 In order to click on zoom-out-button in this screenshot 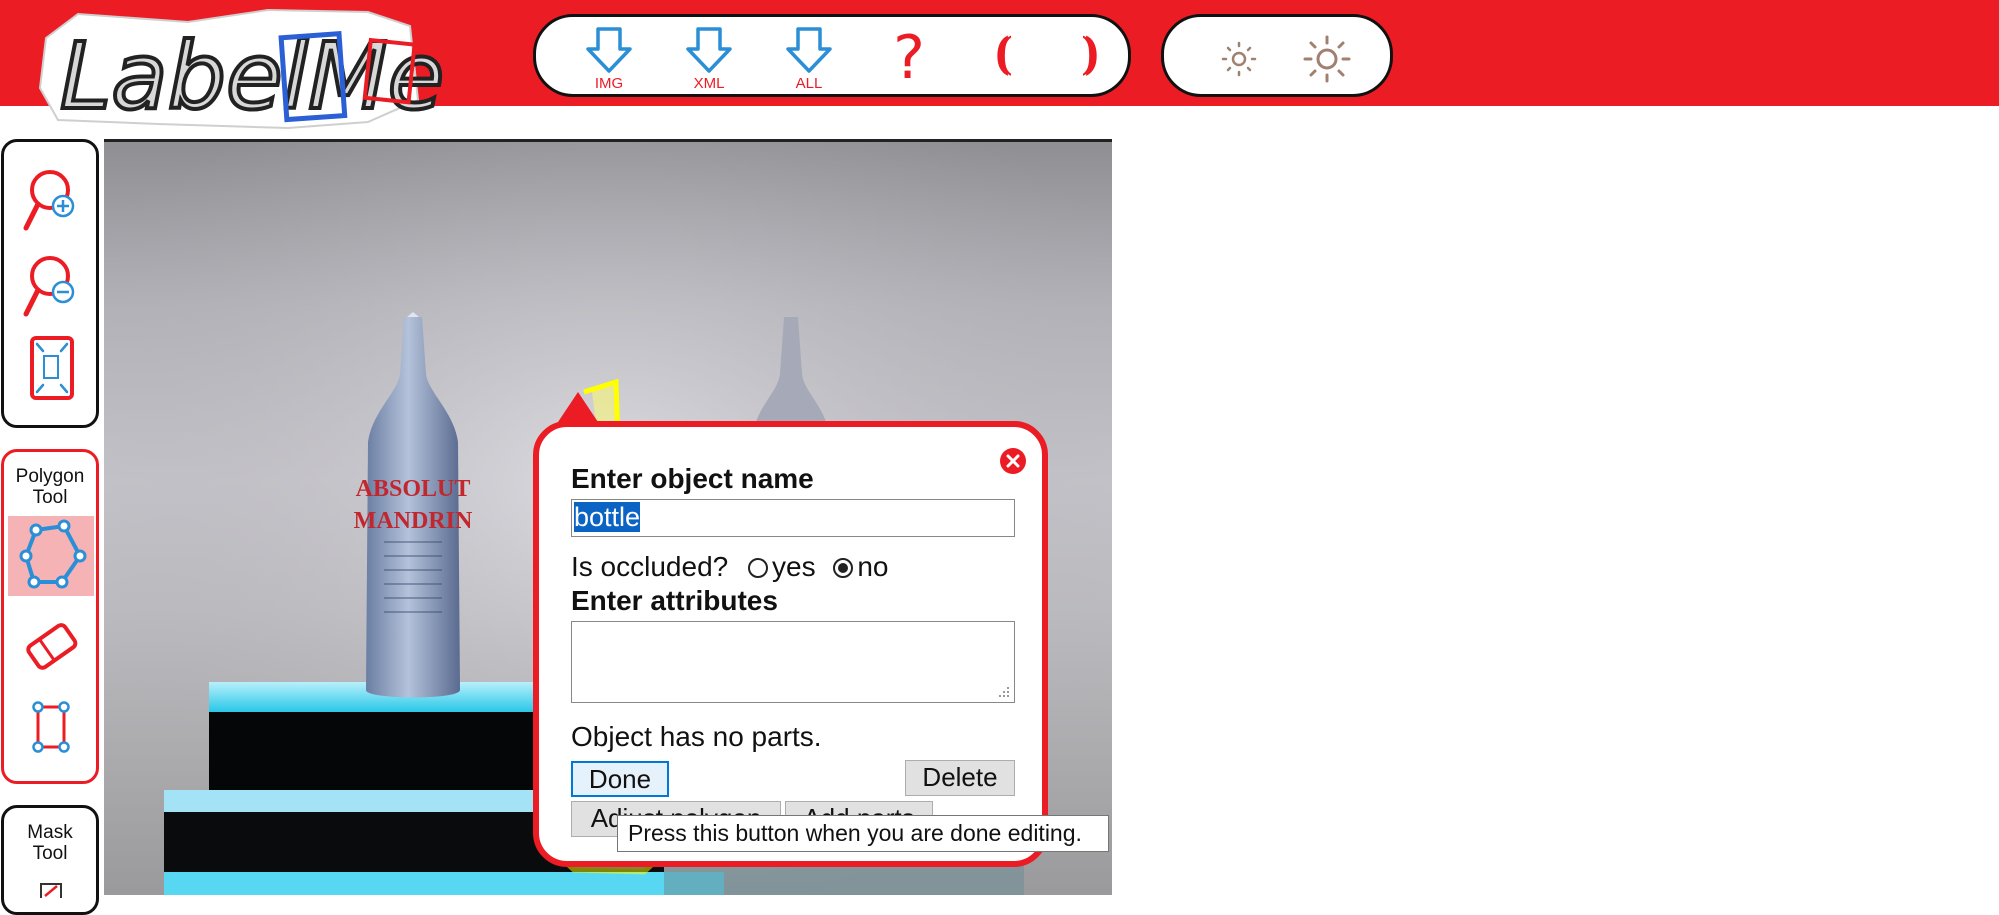, I will do `click(51, 286)`.